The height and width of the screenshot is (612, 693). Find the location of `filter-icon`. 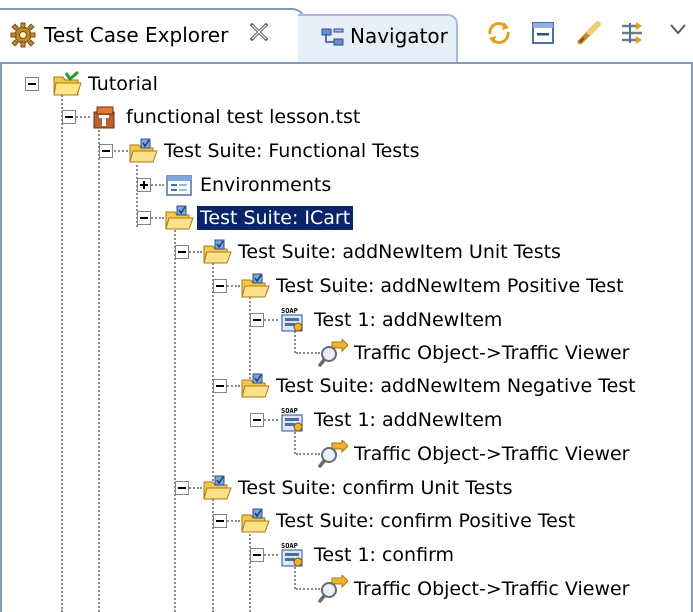

filter-icon is located at coordinates (633, 33).